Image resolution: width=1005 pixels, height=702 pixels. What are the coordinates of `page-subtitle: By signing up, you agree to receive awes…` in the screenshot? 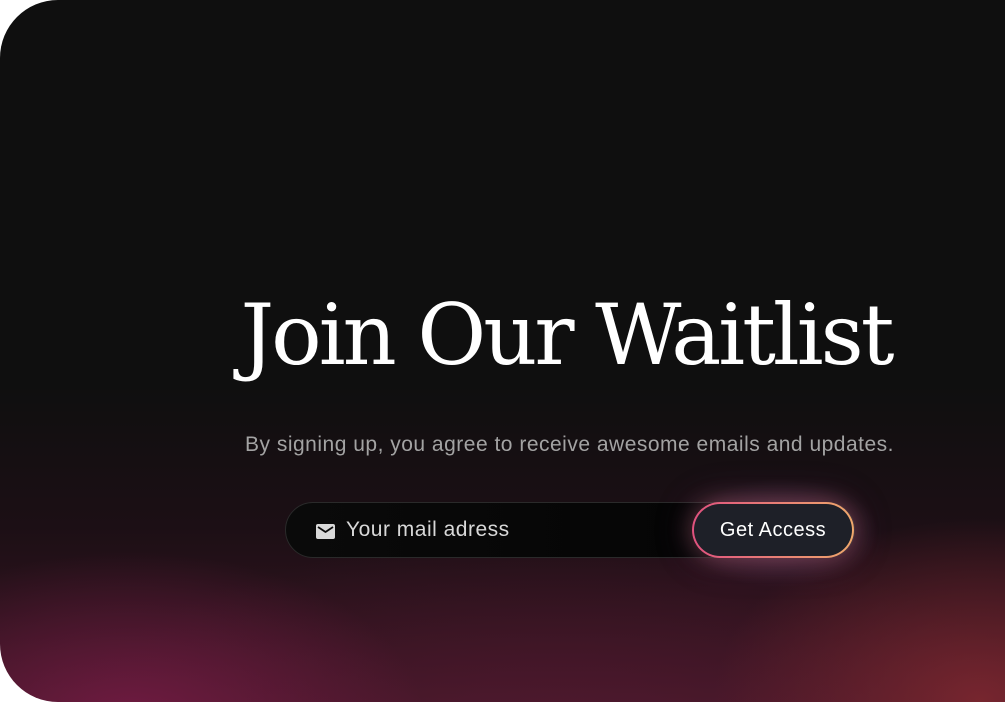 It's located at (569, 444).